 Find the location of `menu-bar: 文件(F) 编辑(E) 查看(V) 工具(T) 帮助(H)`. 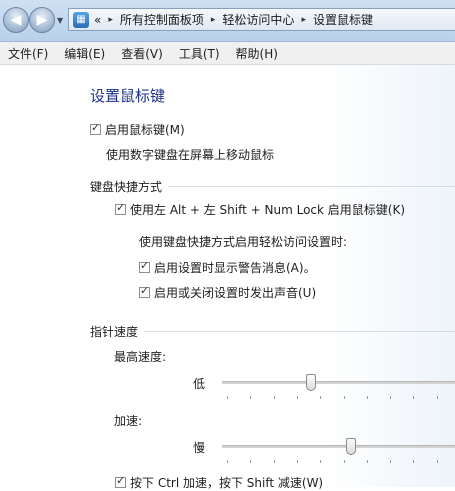

menu-bar: 文件(F) 编辑(E) 查看(V) 工具(T) 帮助(H) is located at coordinates (227, 53).